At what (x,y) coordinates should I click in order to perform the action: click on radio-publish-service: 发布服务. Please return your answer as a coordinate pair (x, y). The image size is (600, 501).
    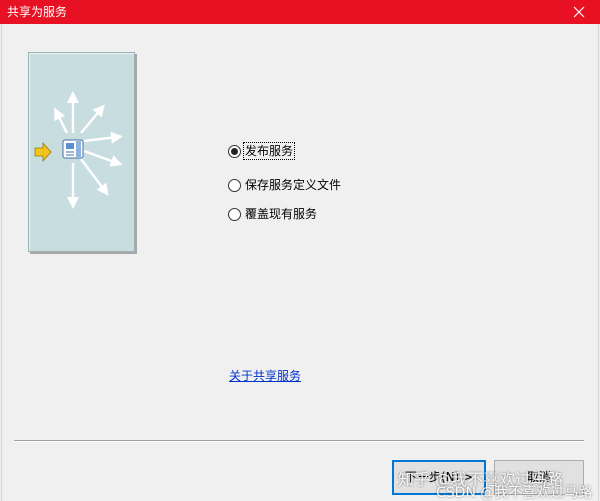
    Looking at the image, I should click on (262, 151).